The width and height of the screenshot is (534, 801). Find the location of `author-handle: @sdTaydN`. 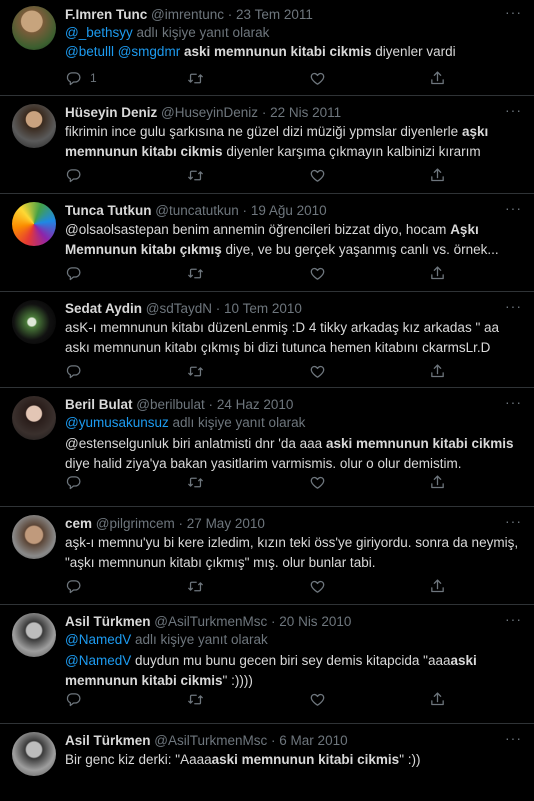

author-handle: @sdTaydN is located at coordinates (179, 308).